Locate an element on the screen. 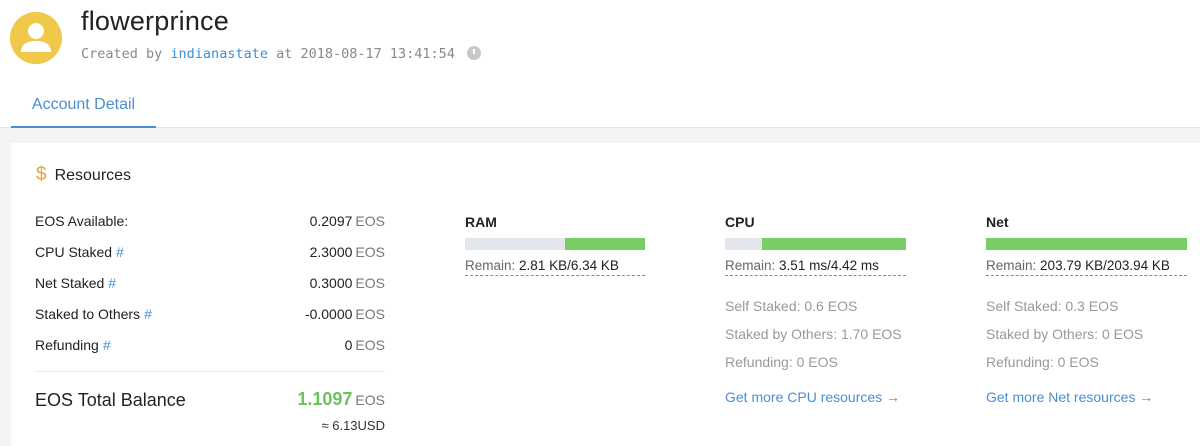  account-name: flowerprince is located at coordinates (155, 21).